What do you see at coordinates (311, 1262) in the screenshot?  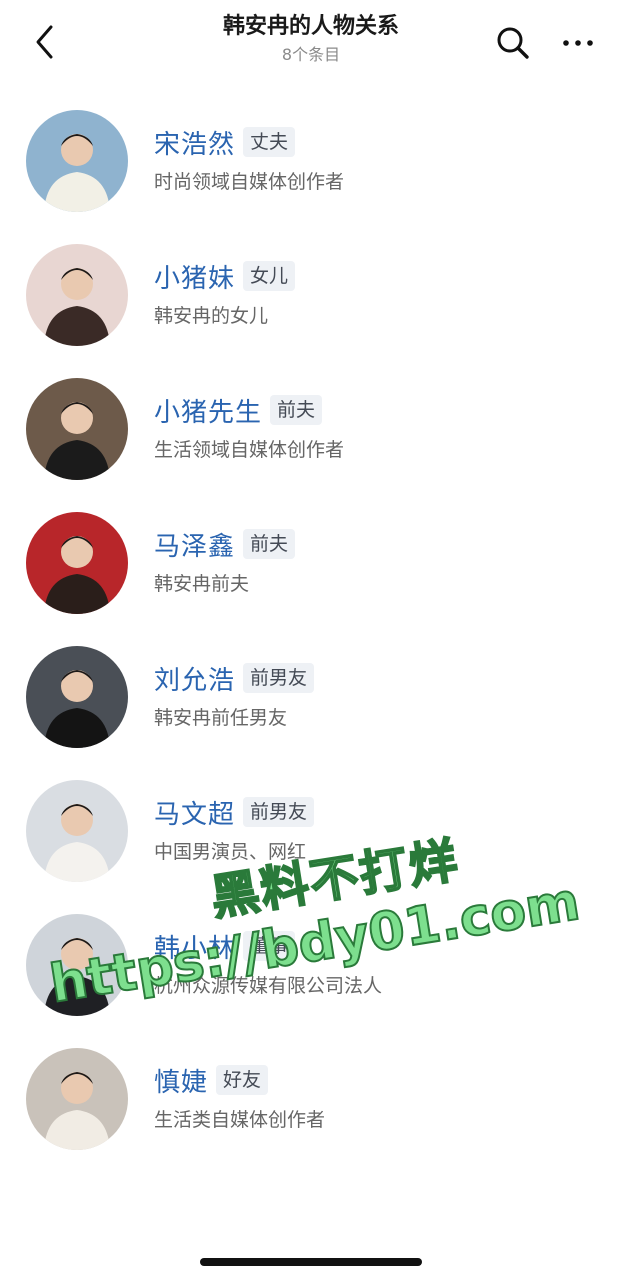 I see `home-indicator` at bounding box center [311, 1262].